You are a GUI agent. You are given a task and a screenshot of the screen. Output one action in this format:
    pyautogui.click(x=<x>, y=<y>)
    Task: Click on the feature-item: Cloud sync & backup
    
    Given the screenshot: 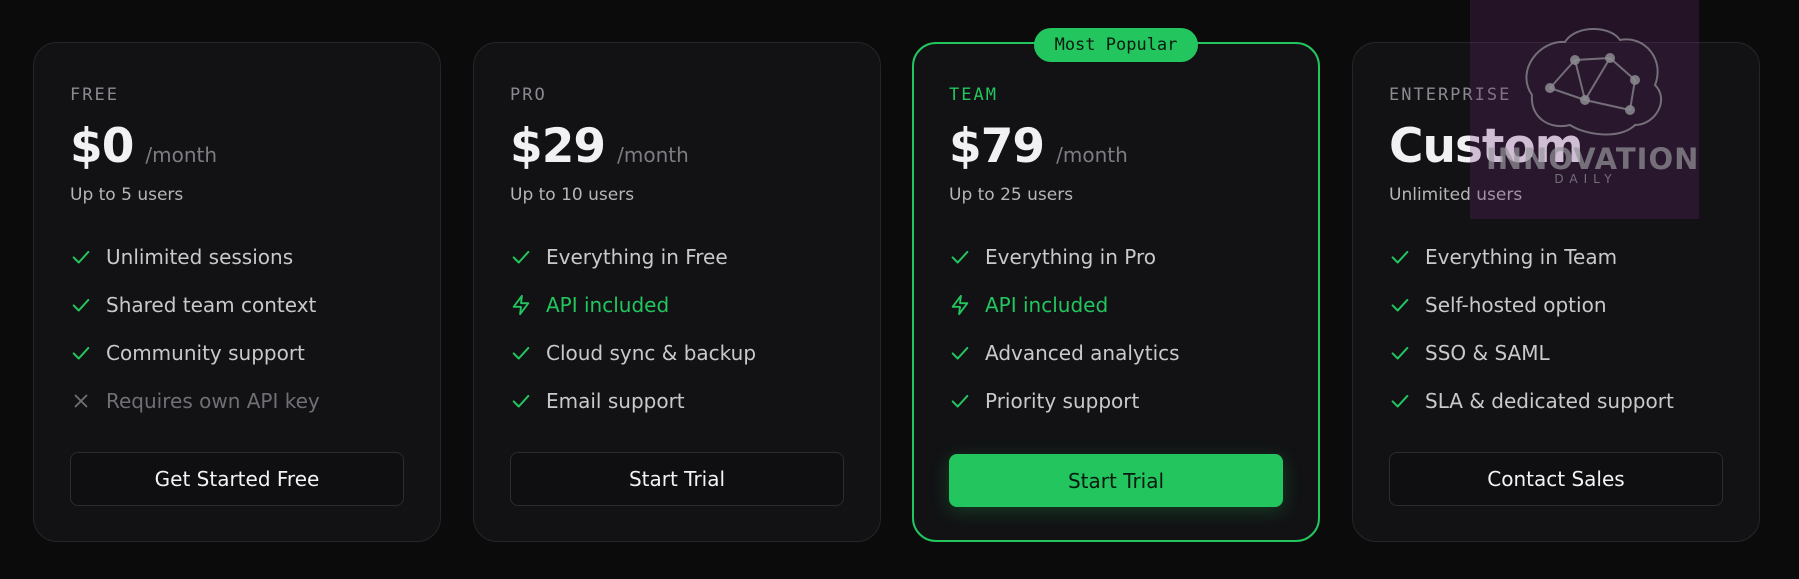 What is the action you would take?
    pyautogui.click(x=677, y=353)
    